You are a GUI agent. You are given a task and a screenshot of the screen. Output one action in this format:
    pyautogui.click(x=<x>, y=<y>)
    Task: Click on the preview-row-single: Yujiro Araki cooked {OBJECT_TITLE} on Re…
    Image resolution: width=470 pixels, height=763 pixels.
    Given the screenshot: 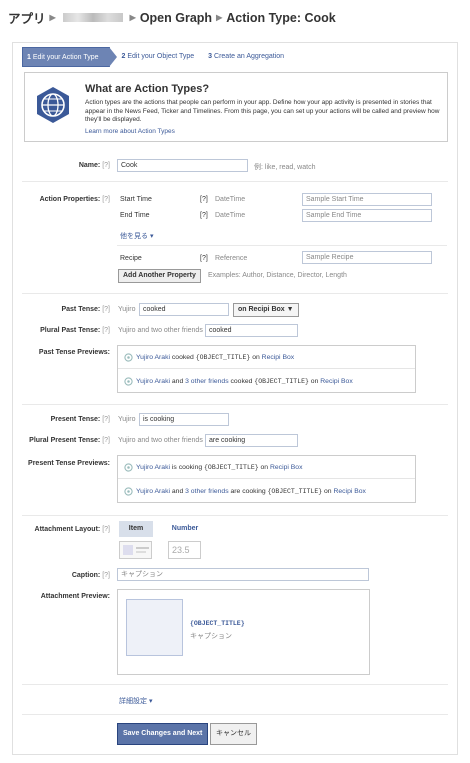 What is the action you would take?
    pyautogui.click(x=266, y=357)
    